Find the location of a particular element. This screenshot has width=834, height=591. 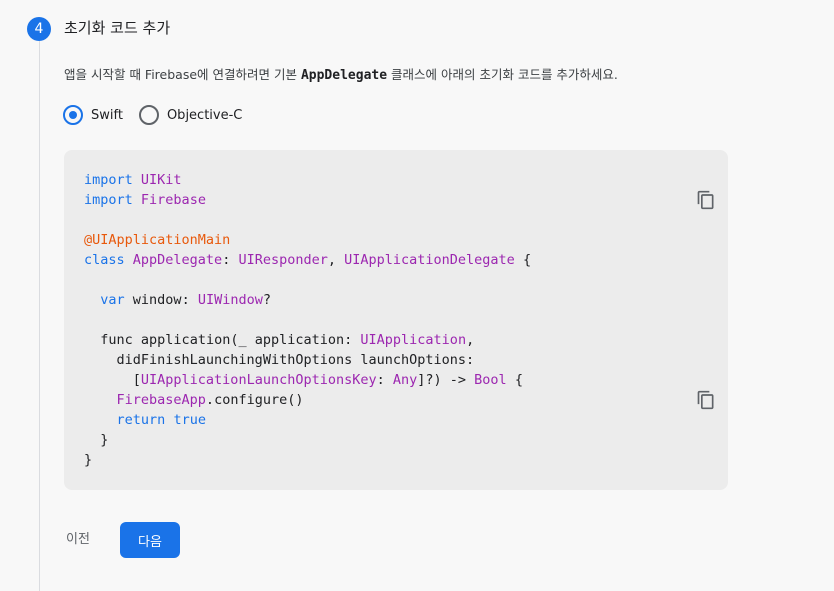

code-token: UIResponder is located at coordinates (283, 260).